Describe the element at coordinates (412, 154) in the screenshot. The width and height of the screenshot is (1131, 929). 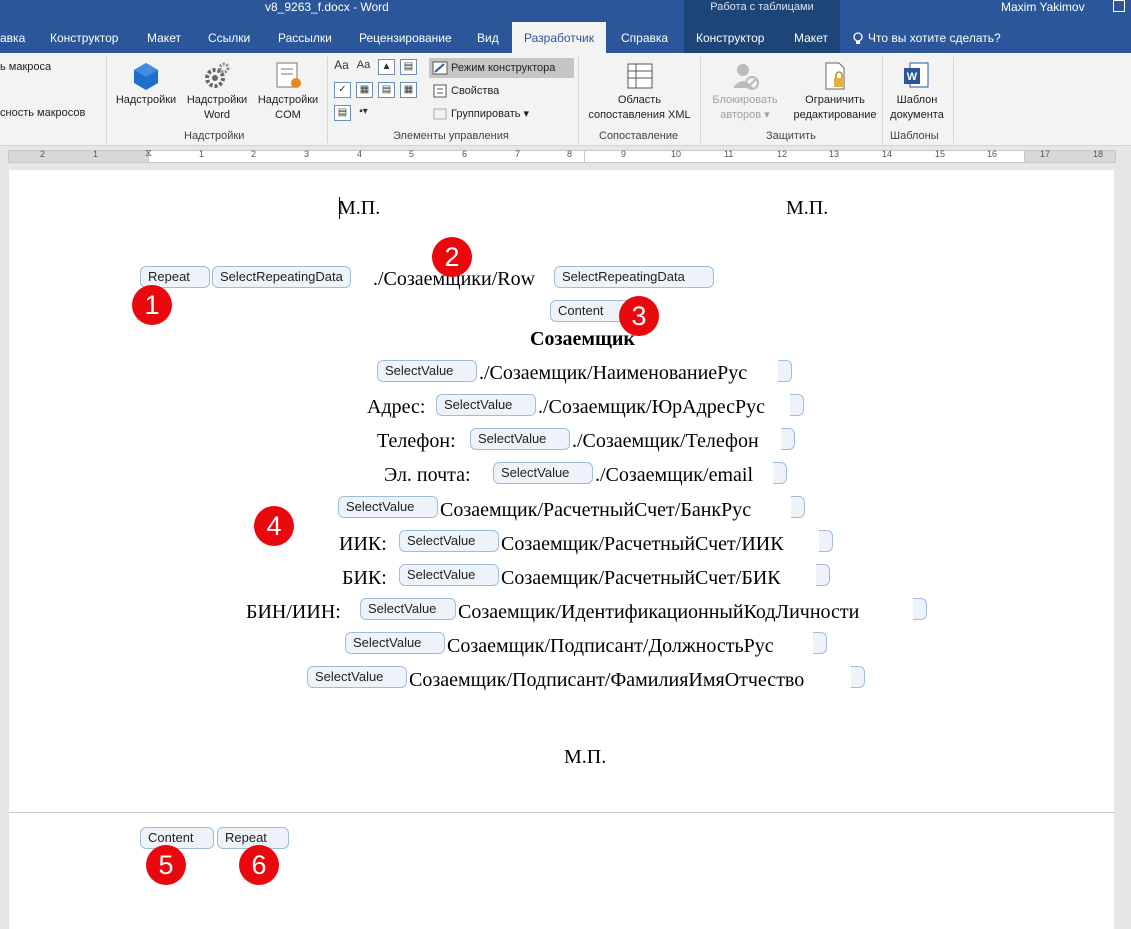
I see `ruler-number: 5` at that location.